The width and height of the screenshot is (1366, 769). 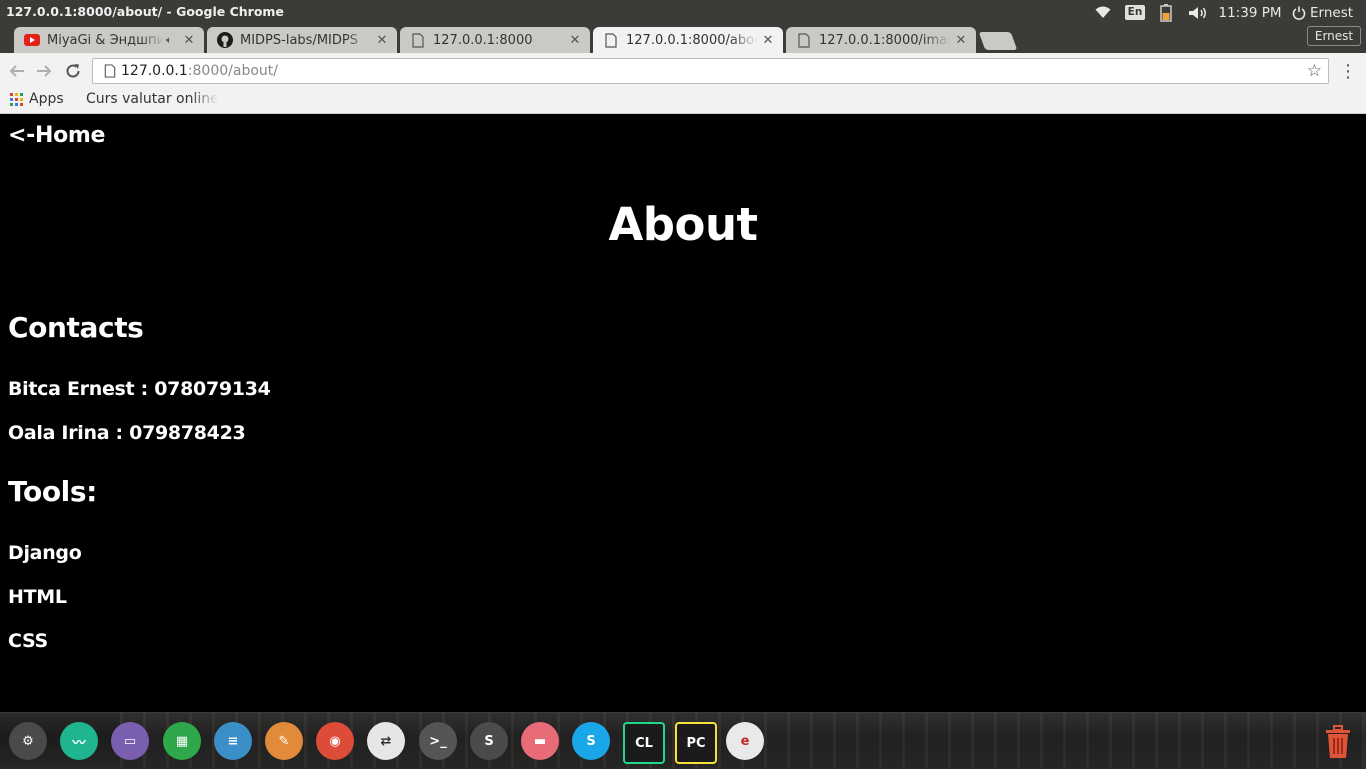 I want to click on contact-entry: Bitca Ernest : 078079134, so click(x=139, y=389).